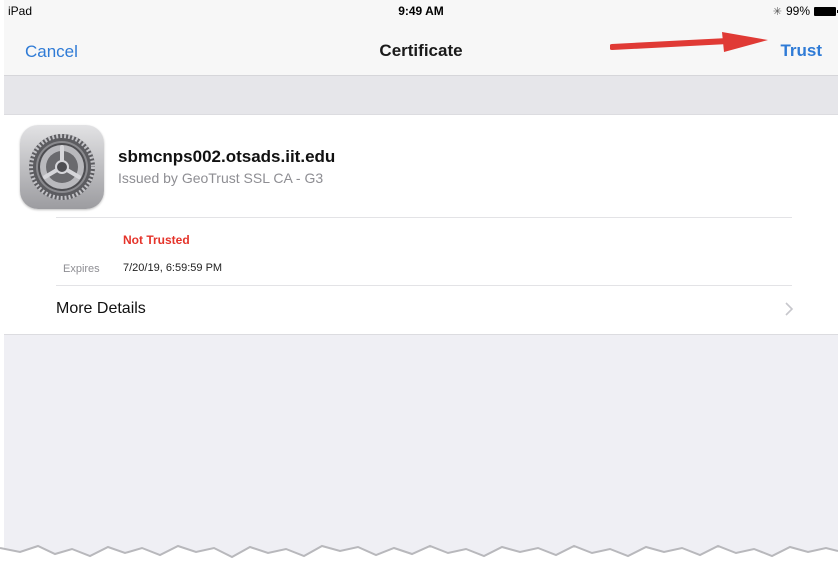 This screenshot has width=838, height=578. I want to click on divider, so click(424, 217).